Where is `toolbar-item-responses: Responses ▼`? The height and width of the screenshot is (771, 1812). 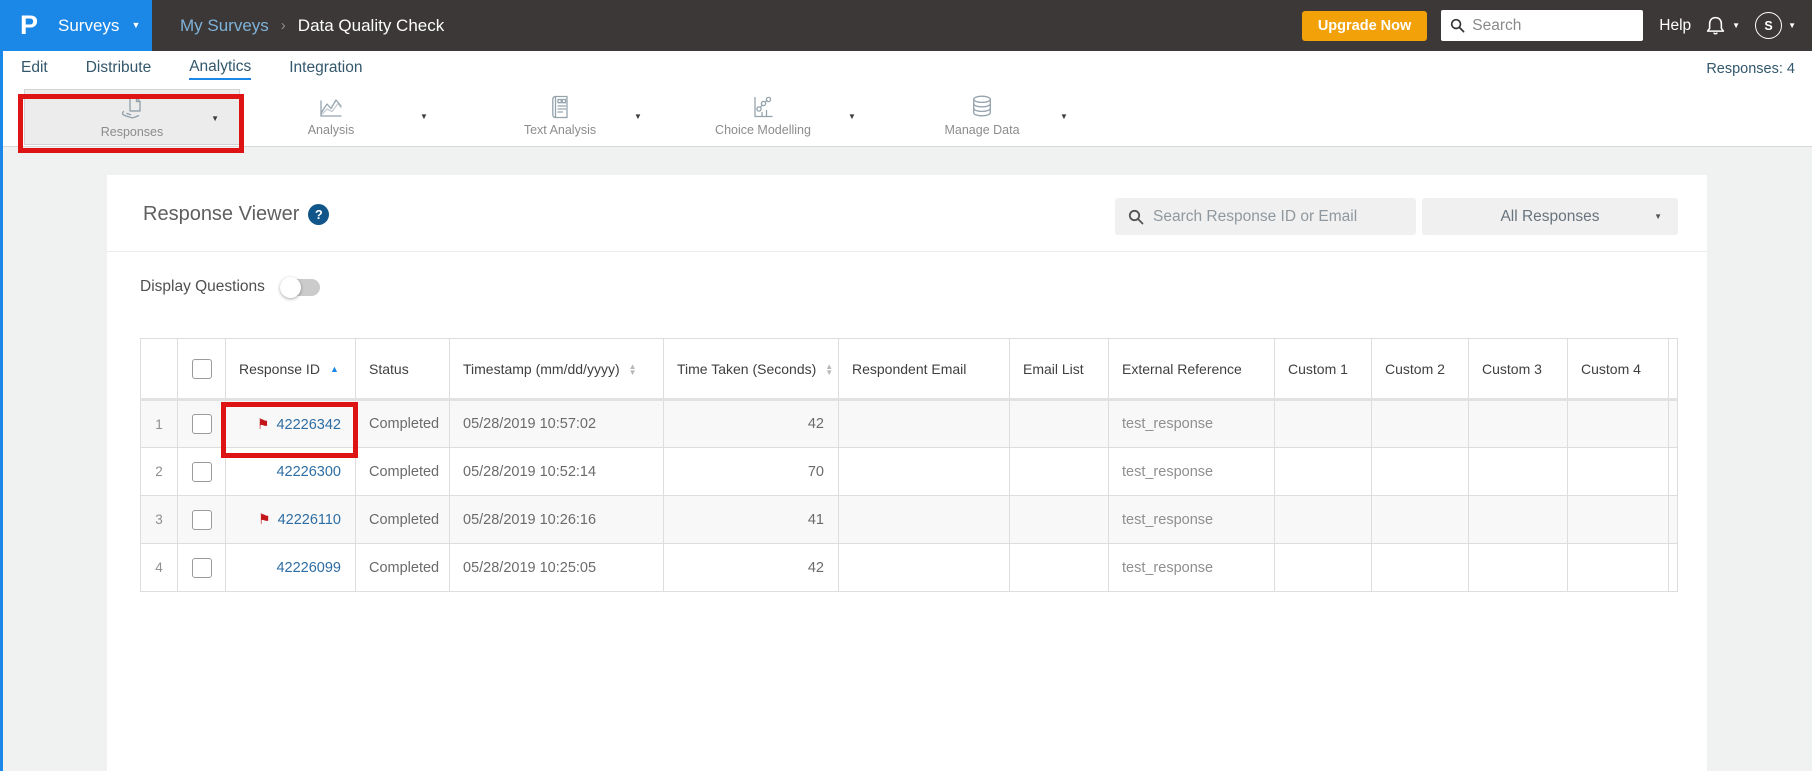
toolbar-item-responses: Responses ▼ is located at coordinates (132, 117).